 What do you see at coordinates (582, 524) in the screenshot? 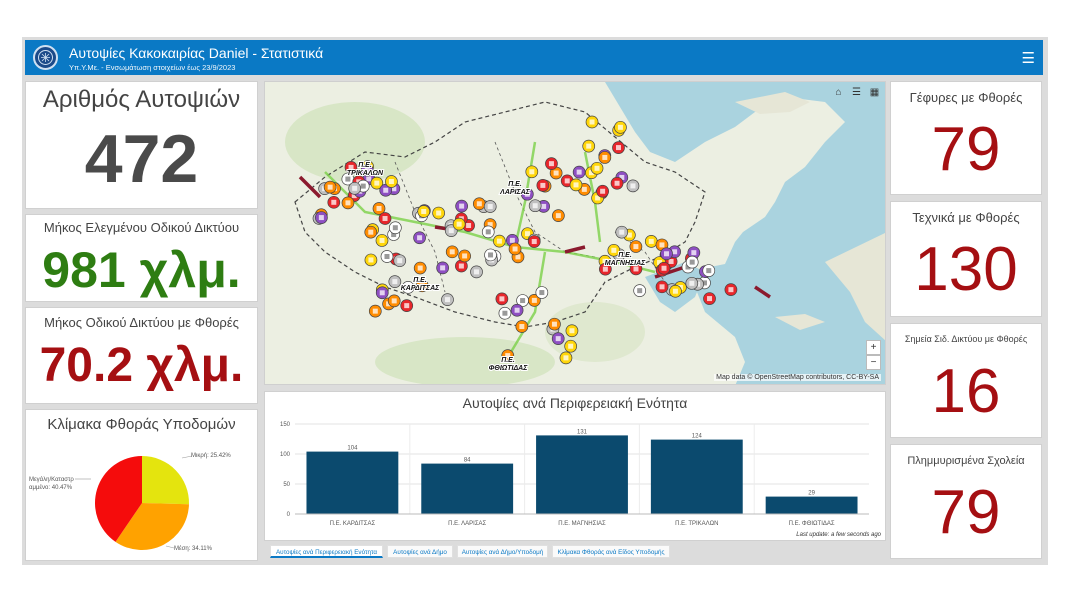
I see `x-tick-label: Π.Ε. ΜΑΓΝΗΣΙΑΣ` at bounding box center [582, 524].